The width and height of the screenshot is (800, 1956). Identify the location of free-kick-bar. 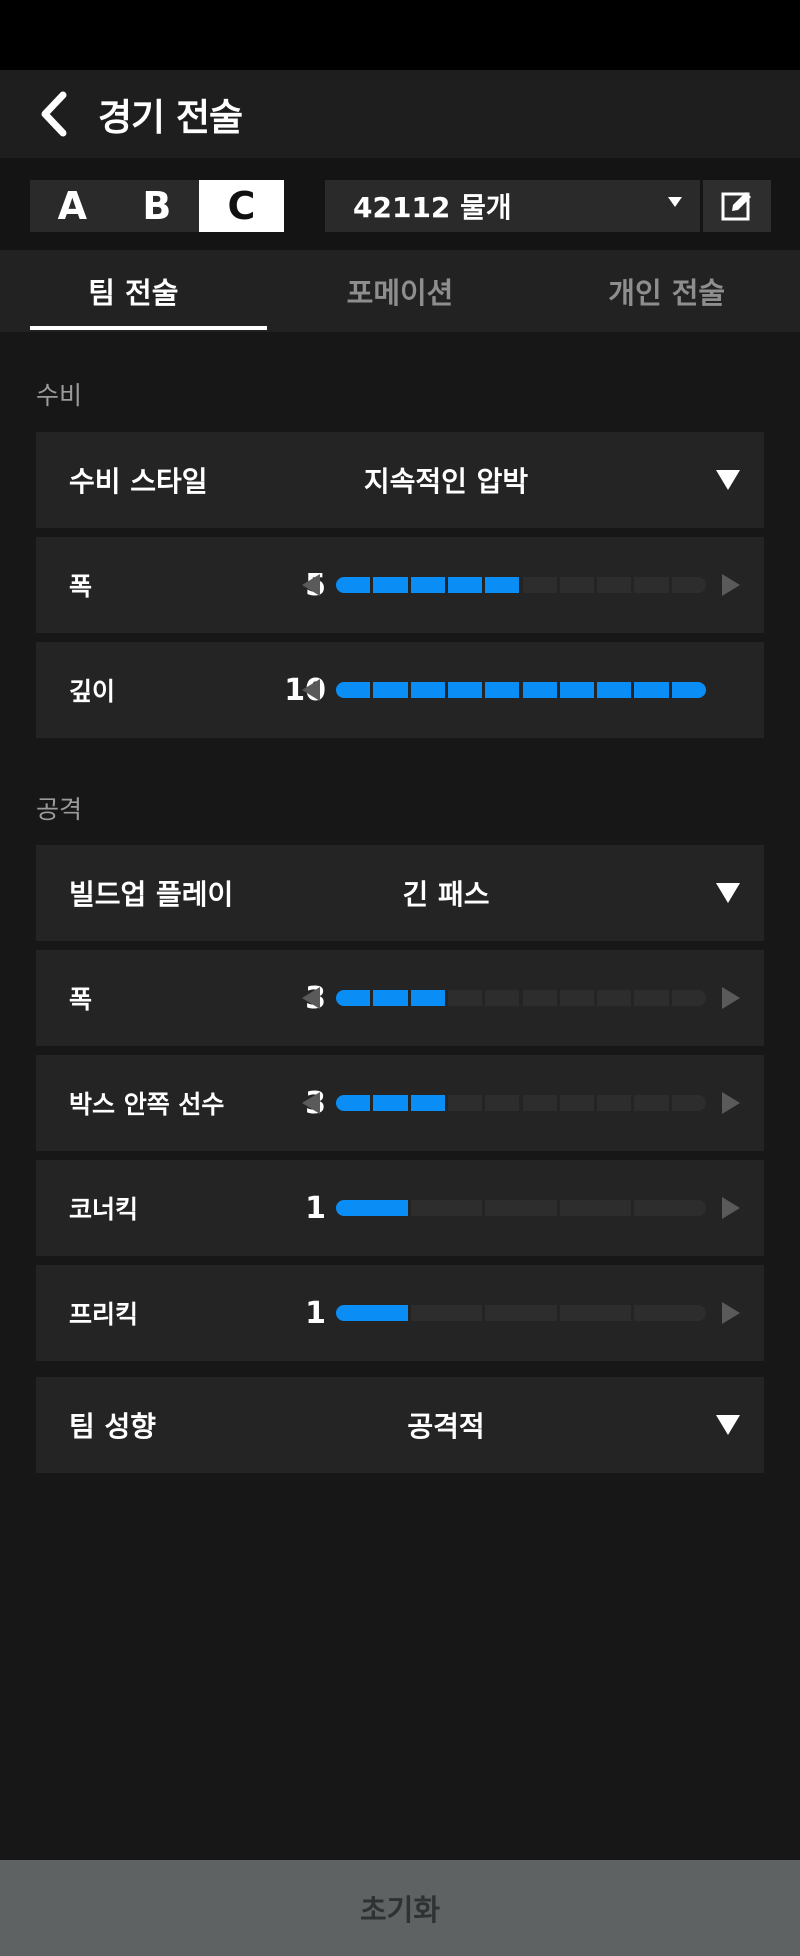
(521, 1313).